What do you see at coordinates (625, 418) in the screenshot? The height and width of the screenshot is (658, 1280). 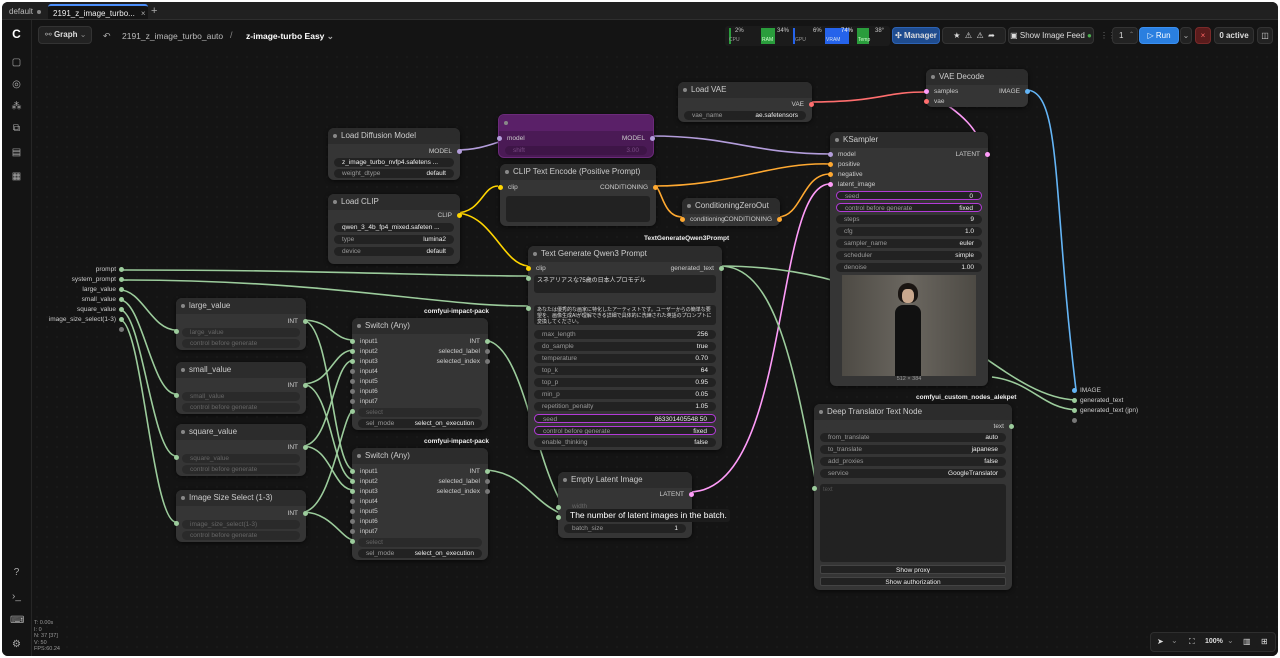 I see `seed-widget: seed 863301405548 50` at bounding box center [625, 418].